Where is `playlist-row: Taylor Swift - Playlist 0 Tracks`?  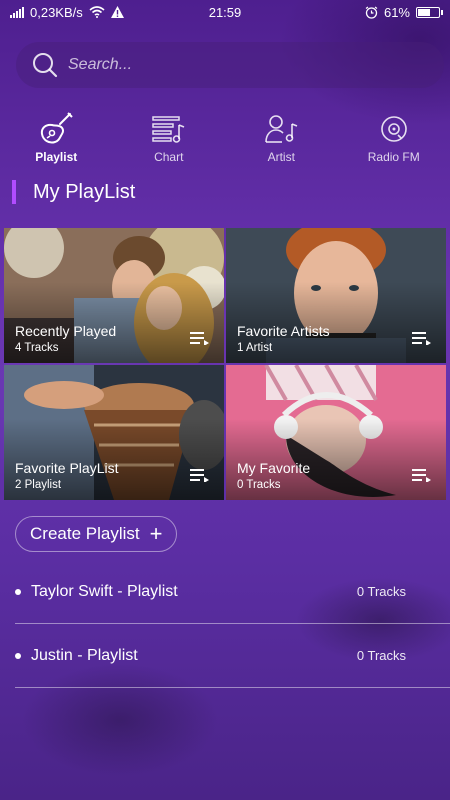
playlist-row: Taylor Swift - Playlist 0 Tracks is located at coordinates (232, 592).